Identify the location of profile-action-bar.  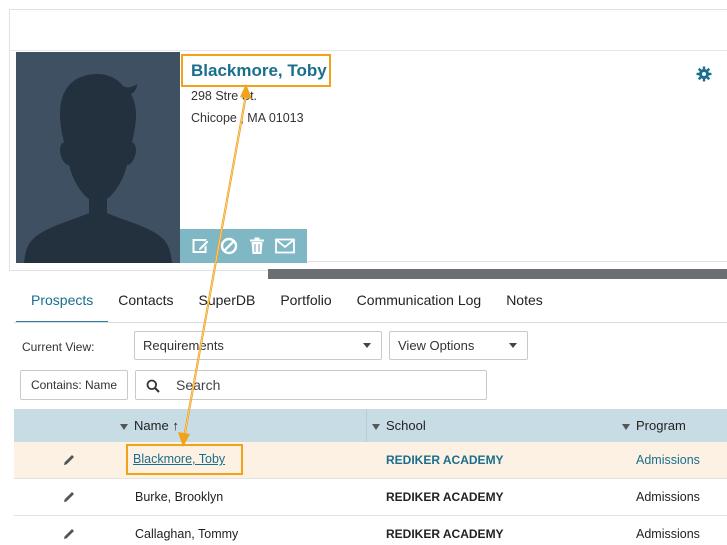
(243, 246).